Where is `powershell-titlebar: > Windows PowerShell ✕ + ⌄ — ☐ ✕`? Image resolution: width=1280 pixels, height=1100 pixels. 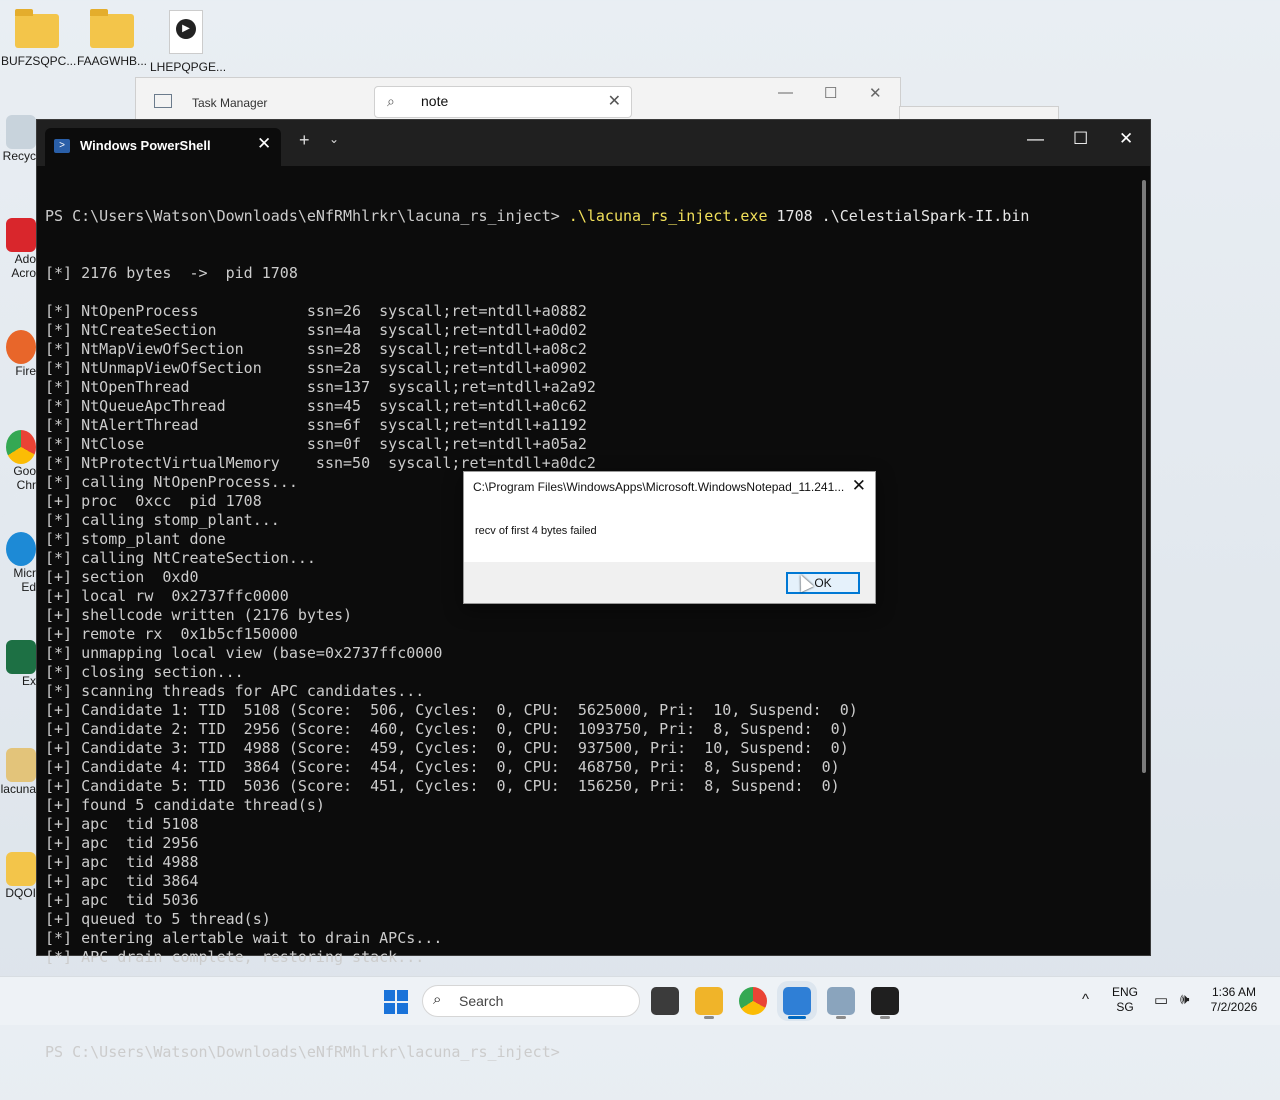
powershell-titlebar: > Windows PowerShell ✕ + ⌄ — ☐ ✕ is located at coordinates (593, 143).